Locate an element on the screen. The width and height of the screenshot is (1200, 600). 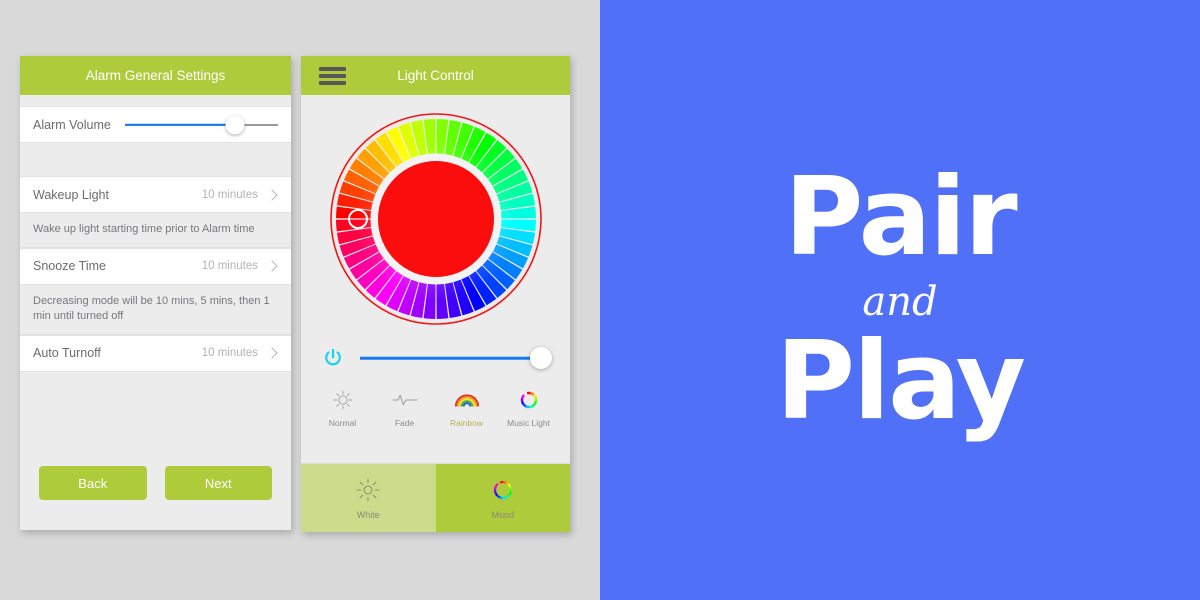
mode-label-normal: Normal is located at coordinates (342, 423).